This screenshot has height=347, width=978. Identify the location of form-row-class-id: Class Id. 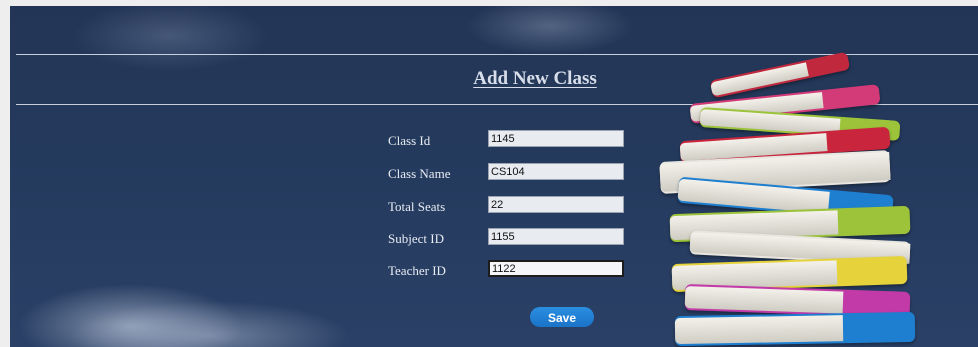
(518, 141).